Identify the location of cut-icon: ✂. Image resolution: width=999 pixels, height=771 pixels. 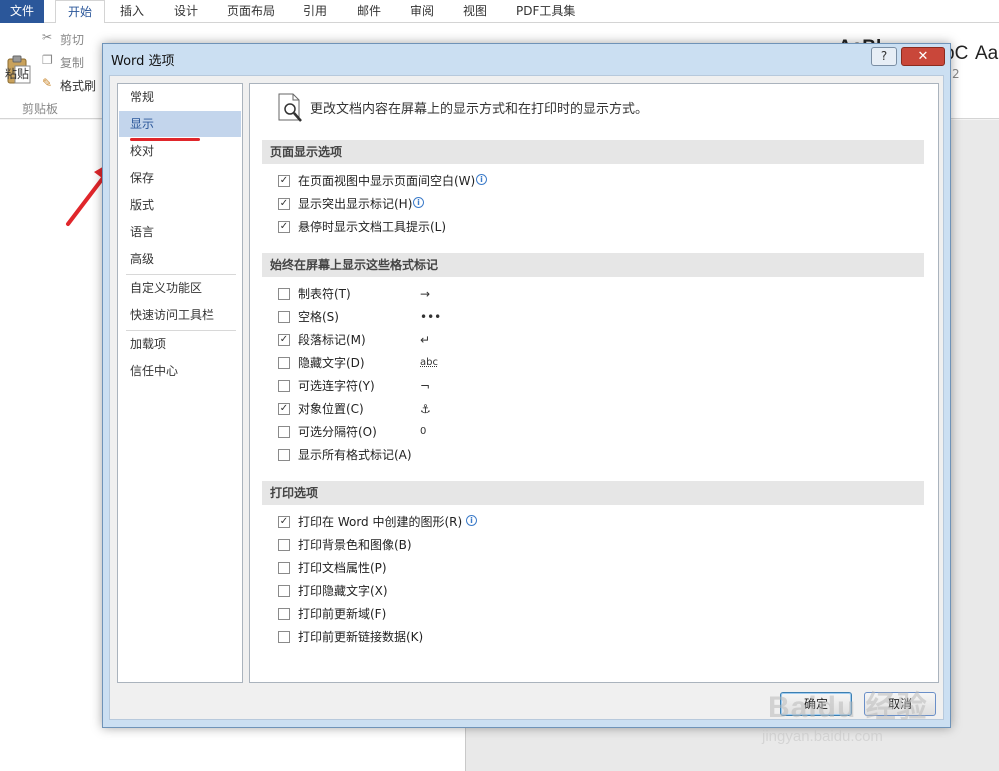
(47, 37).